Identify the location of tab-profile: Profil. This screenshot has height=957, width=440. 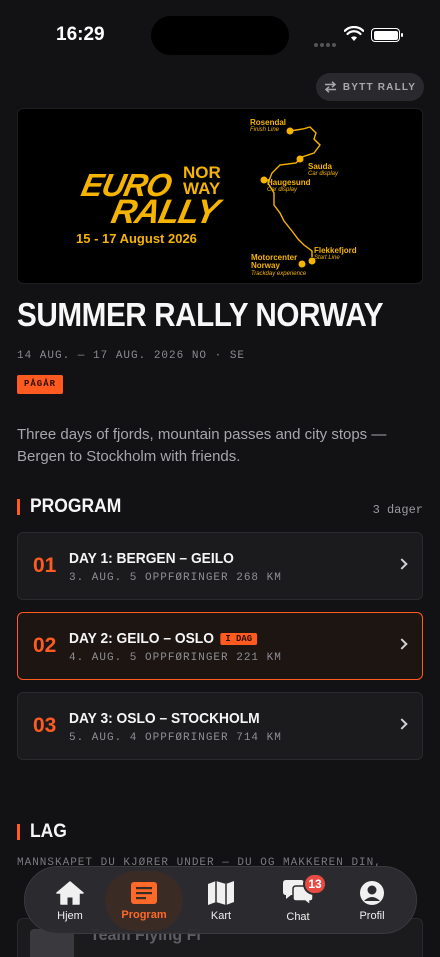
(372, 901).